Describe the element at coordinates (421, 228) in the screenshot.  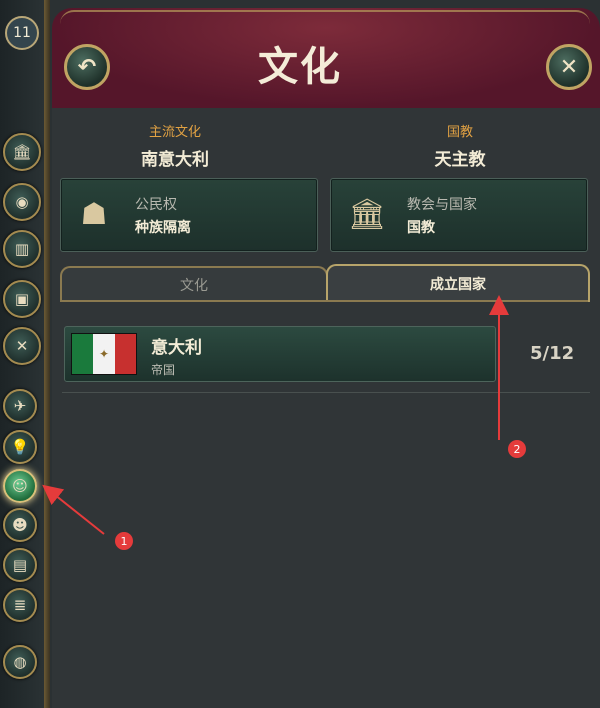
I see `card-value: 国教` at that location.